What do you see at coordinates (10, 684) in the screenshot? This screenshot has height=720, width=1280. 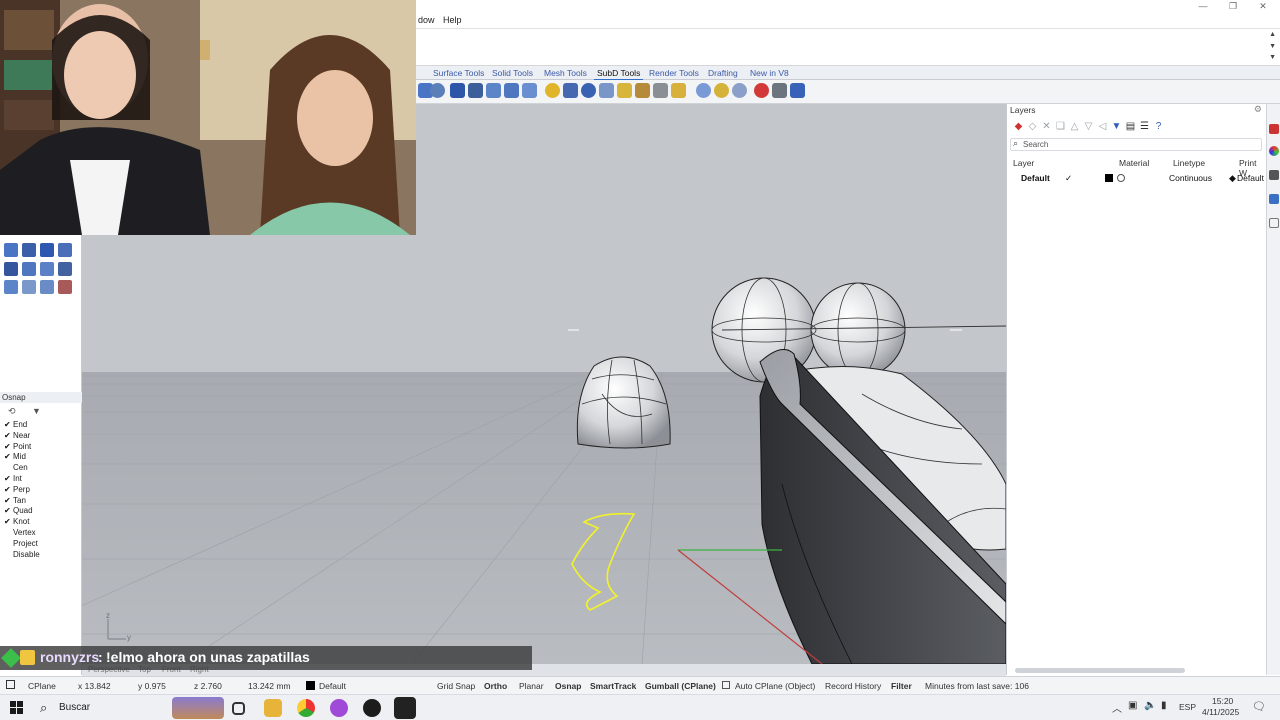 I see `sidebar-toggle-icon` at bounding box center [10, 684].